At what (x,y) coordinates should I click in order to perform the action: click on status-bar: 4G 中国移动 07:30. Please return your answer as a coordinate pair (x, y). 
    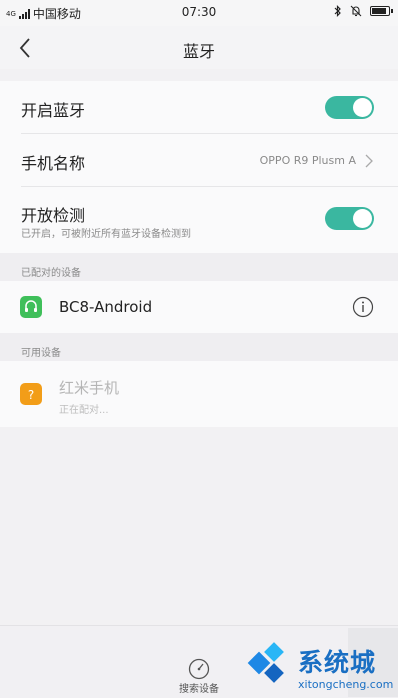
    Looking at the image, I should click on (199, 13).